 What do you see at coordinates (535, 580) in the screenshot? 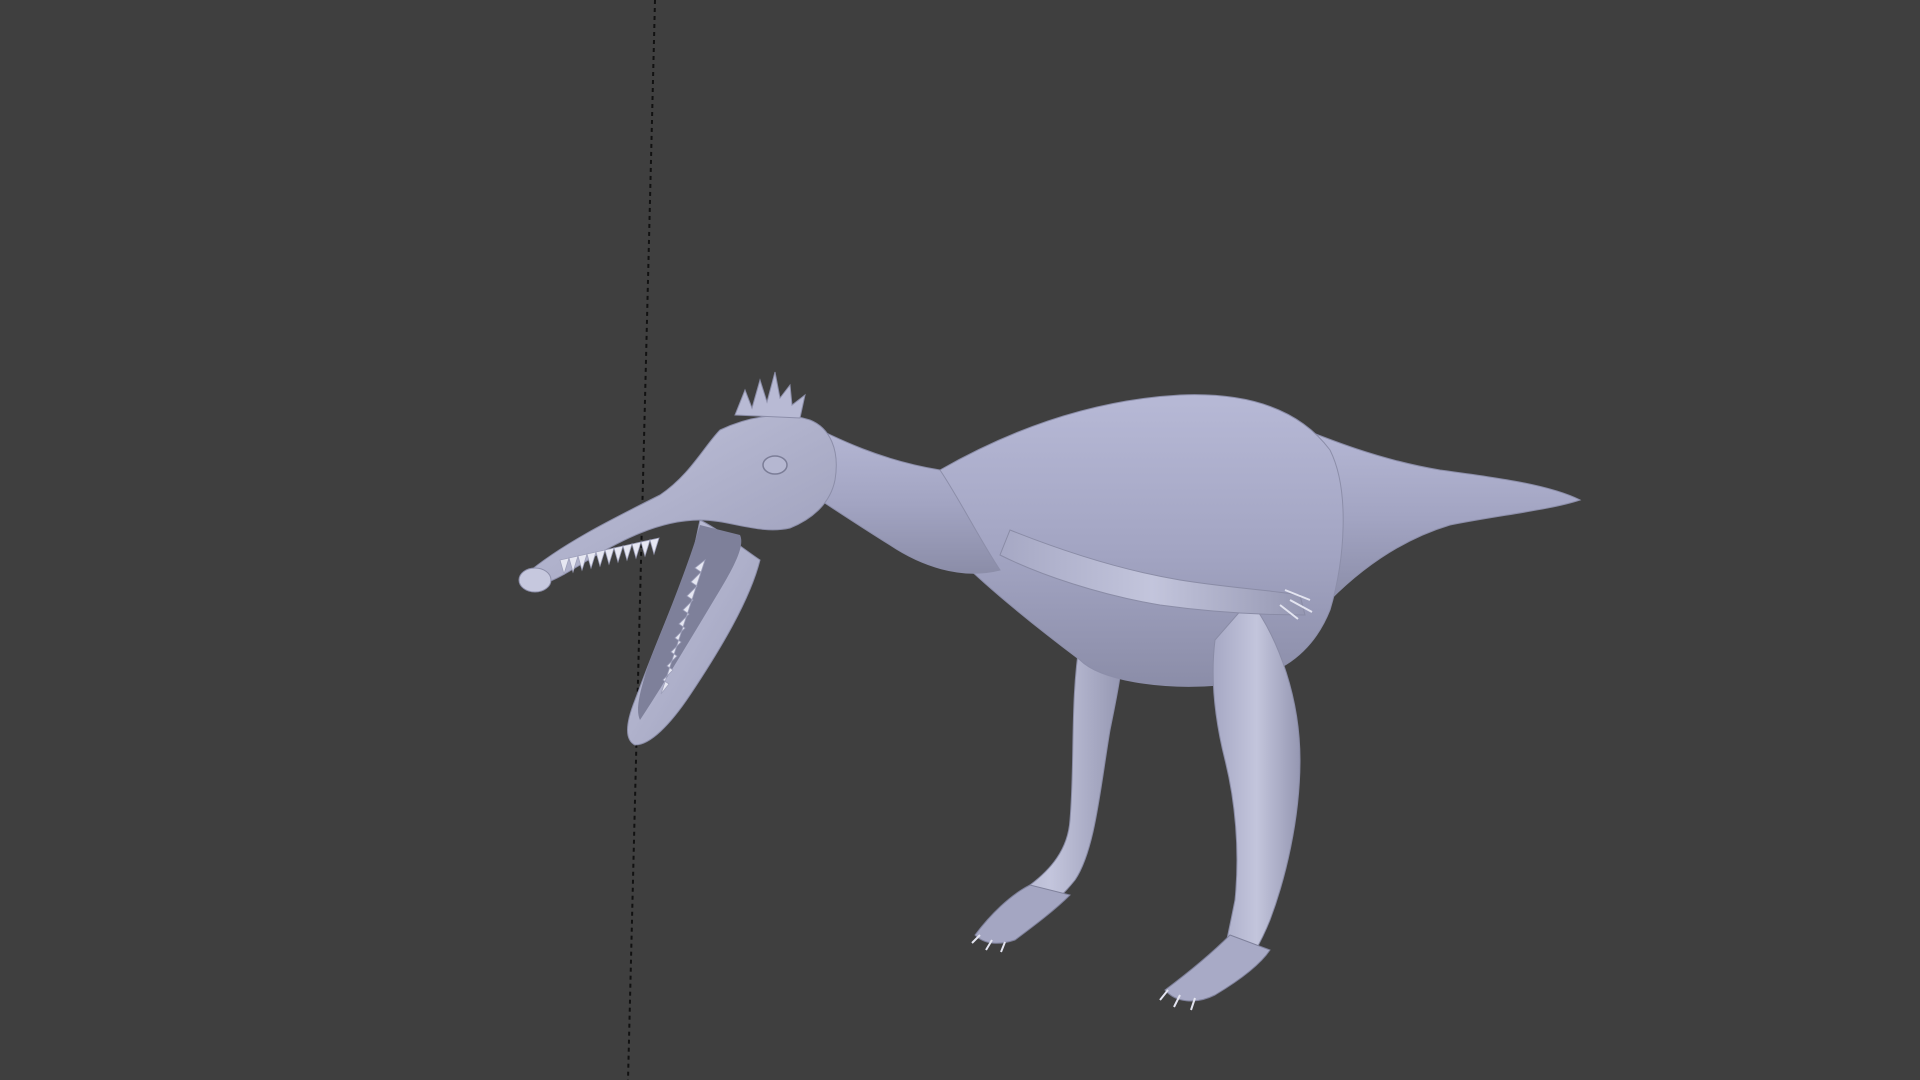
I see `snout-tip` at bounding box center [535, 580].